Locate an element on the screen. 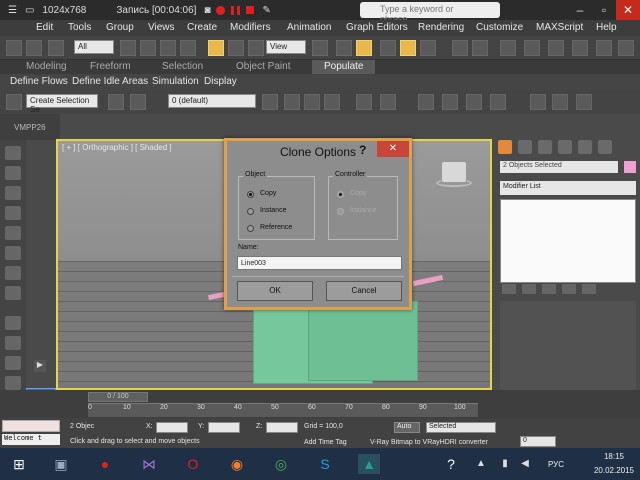  track-bar: 0 10 20 30 40 50 60 70 80 90 100 is located at coordinates (283, 410).